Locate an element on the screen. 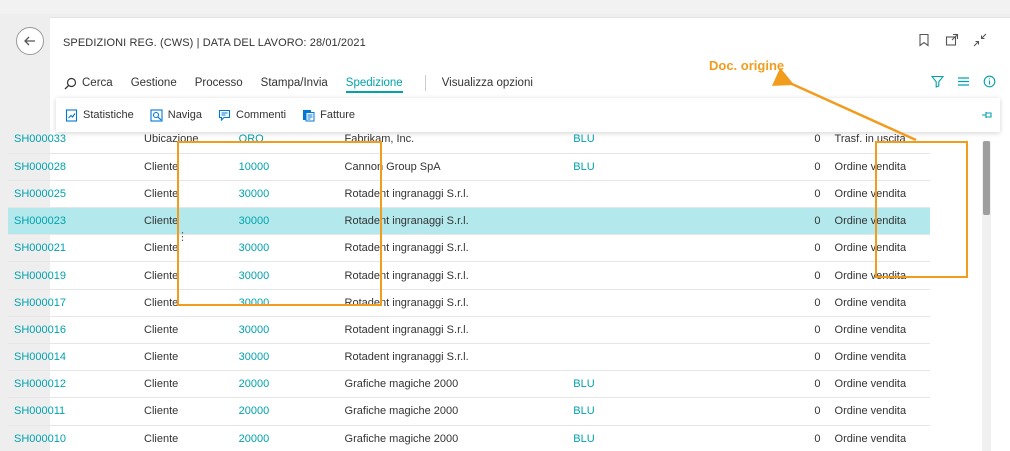  menu-right-tools is located at coordinates (963, 81).